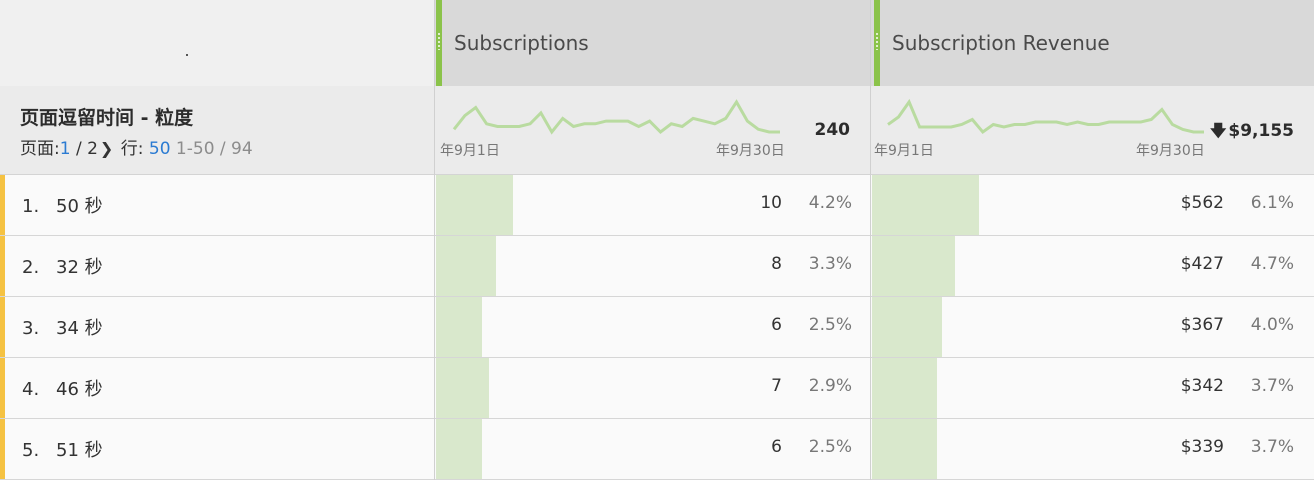  I want to click on page-total: / 2, so click(86, 149).